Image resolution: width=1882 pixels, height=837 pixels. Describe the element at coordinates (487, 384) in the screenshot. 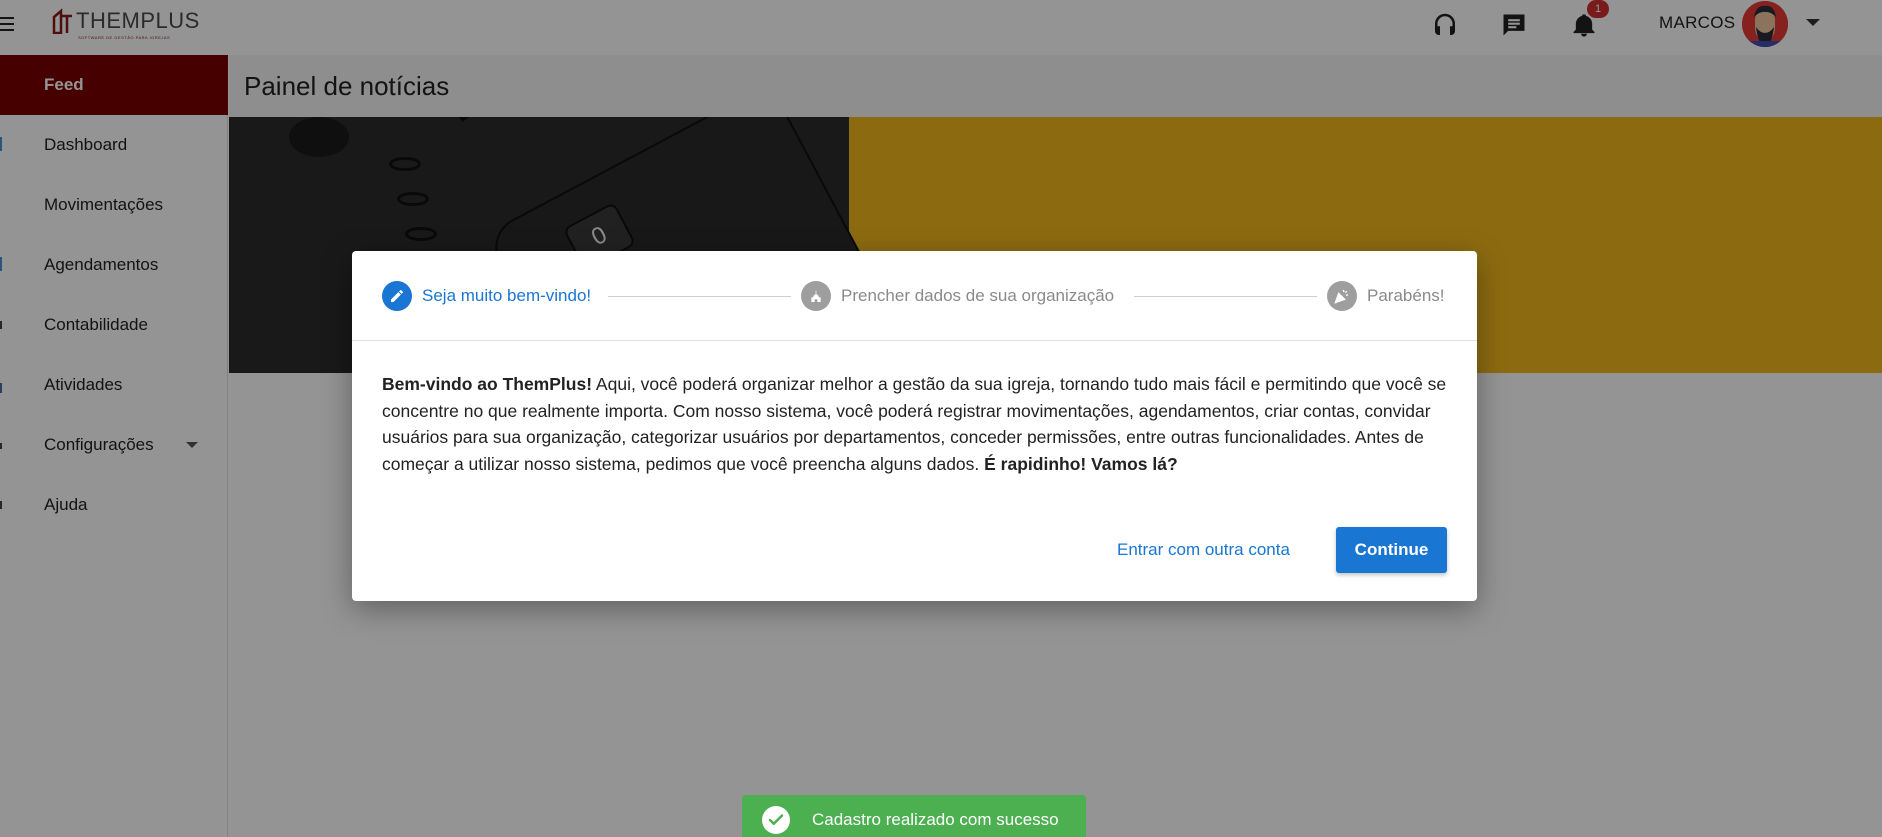

I see `welcome-intro: Bem-vindo ao ThemPlus!` at that location.